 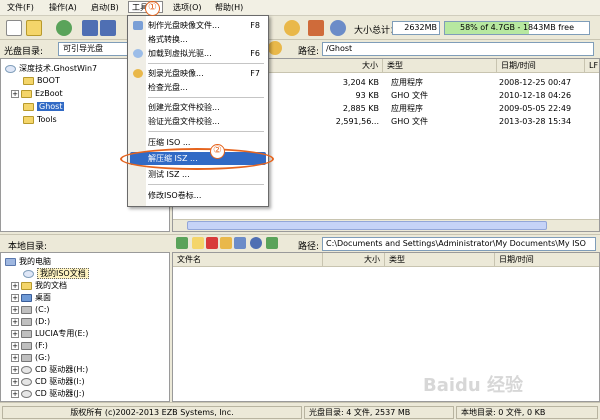 What do you see at coordinates (49, 334) in the screenshot?
I see `tree-item-drive-e: + LUCIA专用(E:)` at bounding box center [49, 334].